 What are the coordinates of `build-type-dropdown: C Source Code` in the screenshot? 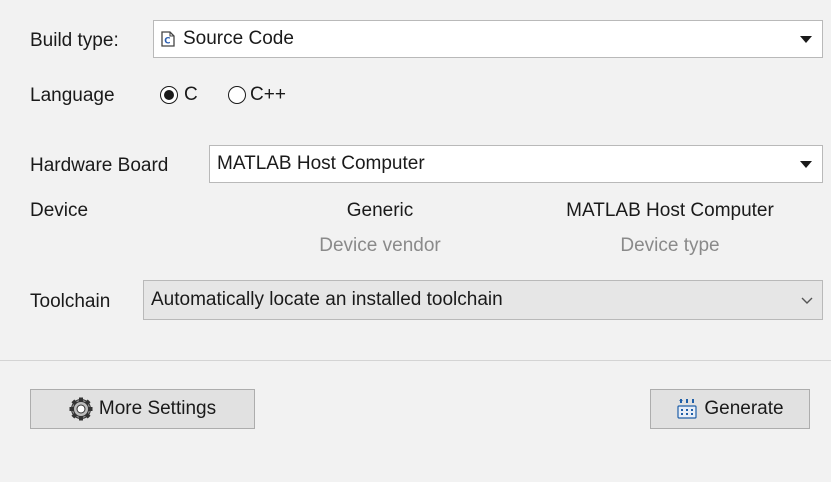 It's located at (488, 39).